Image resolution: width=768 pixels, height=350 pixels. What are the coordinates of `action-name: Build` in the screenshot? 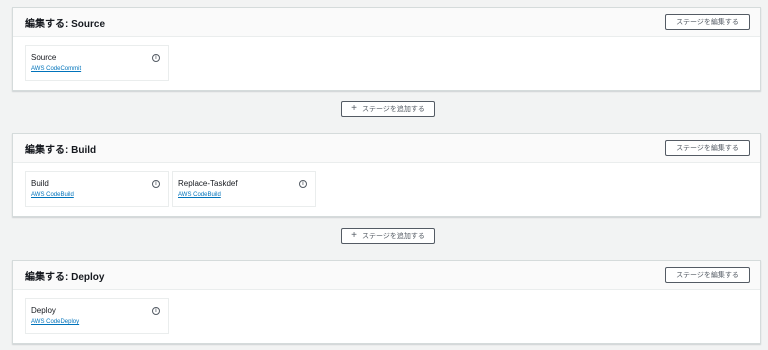 It's located at (40, 183).